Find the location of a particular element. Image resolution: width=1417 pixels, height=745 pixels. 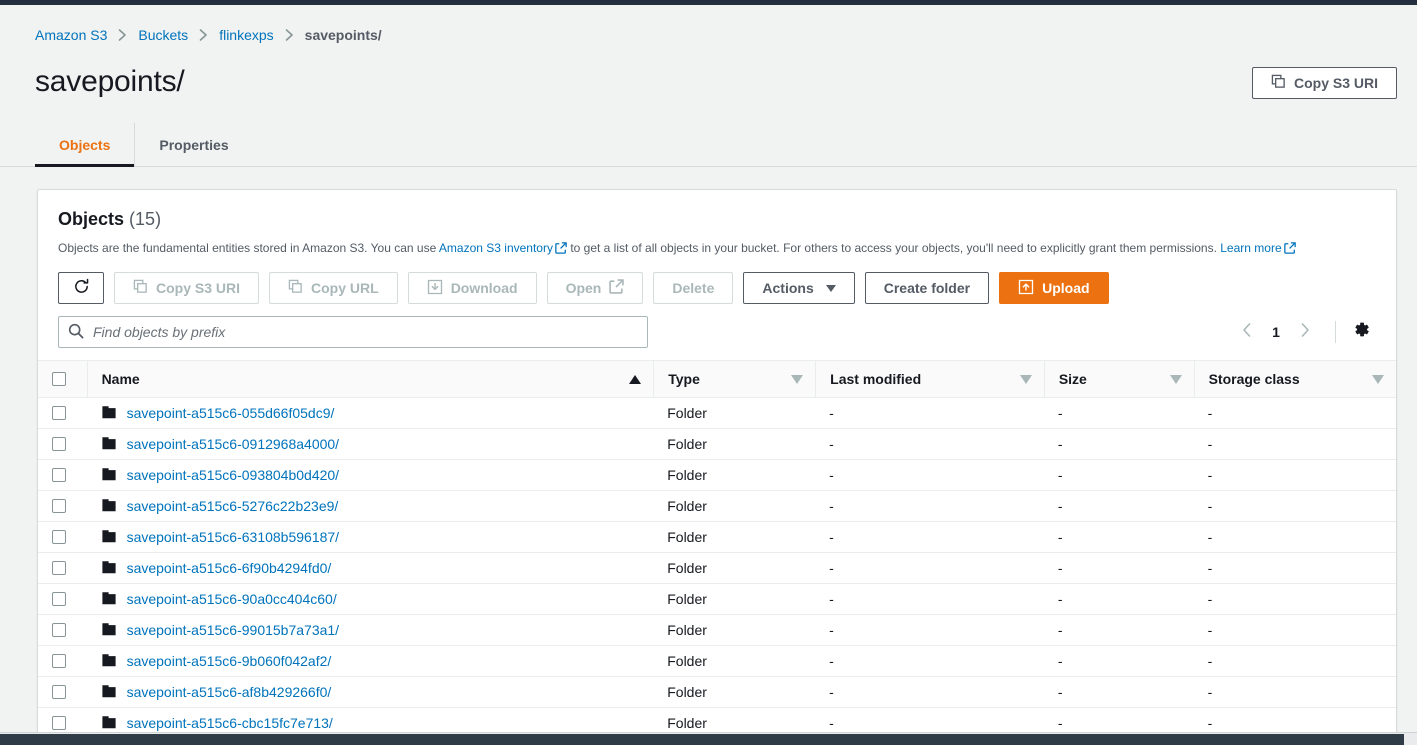

object-name-link: savepoint-a515c6-63108b596187/ is located at coordinates (233, 537).